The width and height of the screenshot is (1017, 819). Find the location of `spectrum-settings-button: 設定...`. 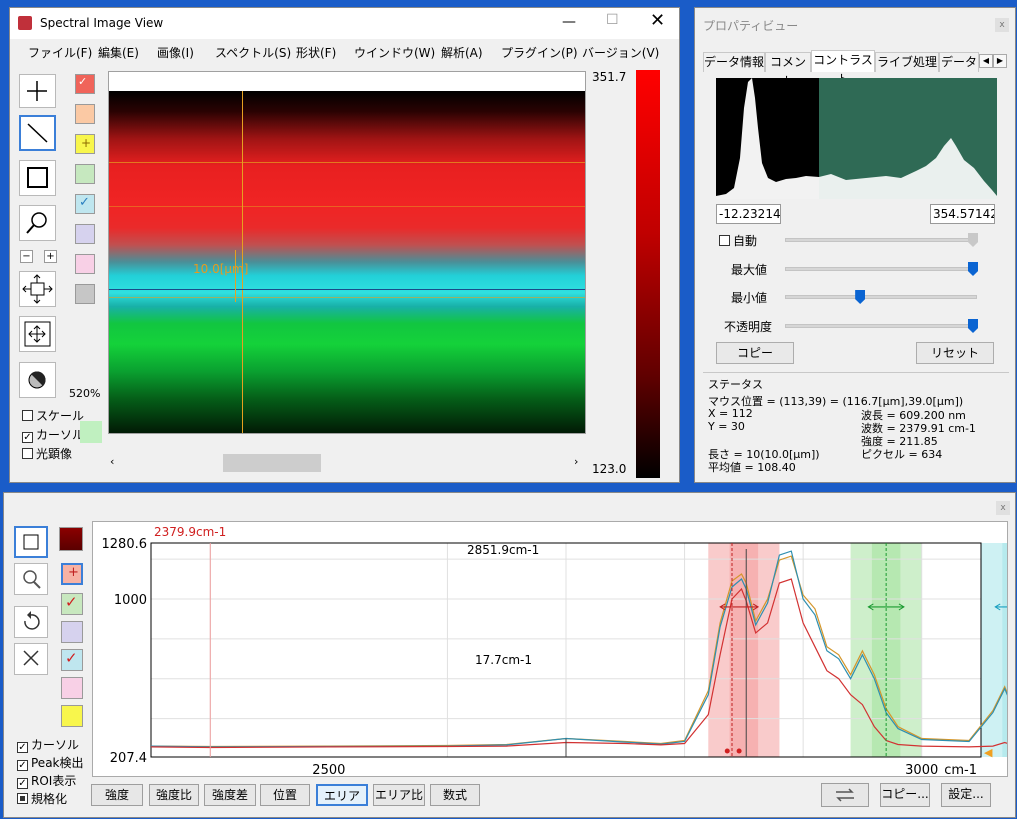

spectrum-settings-button: 設定... is located at coordinates (966, 795).